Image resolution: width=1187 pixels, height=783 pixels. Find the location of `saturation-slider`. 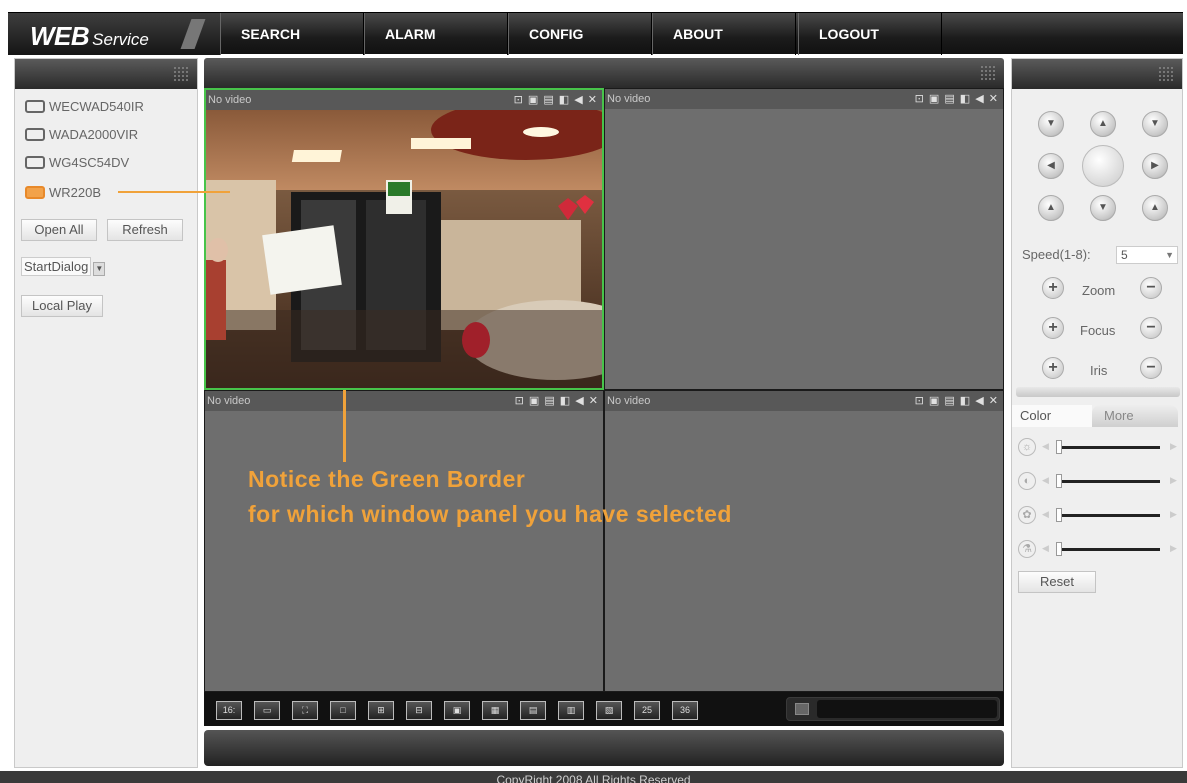

saturation-slider is located at coordinates (1108, 515).